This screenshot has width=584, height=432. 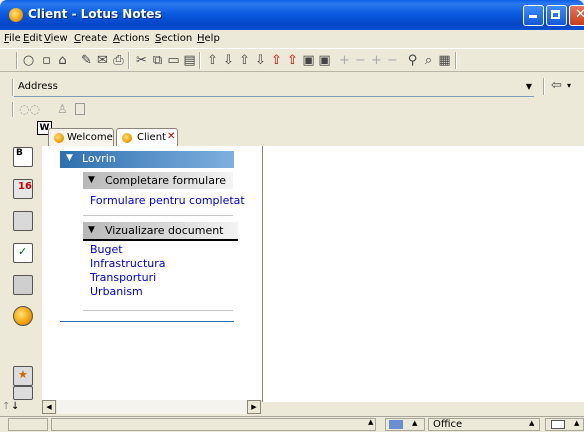 What do you see at coordinates (308, 60) in the screenshot?
I see `toggle-icon: ▣` at bounding box center [308, 60].